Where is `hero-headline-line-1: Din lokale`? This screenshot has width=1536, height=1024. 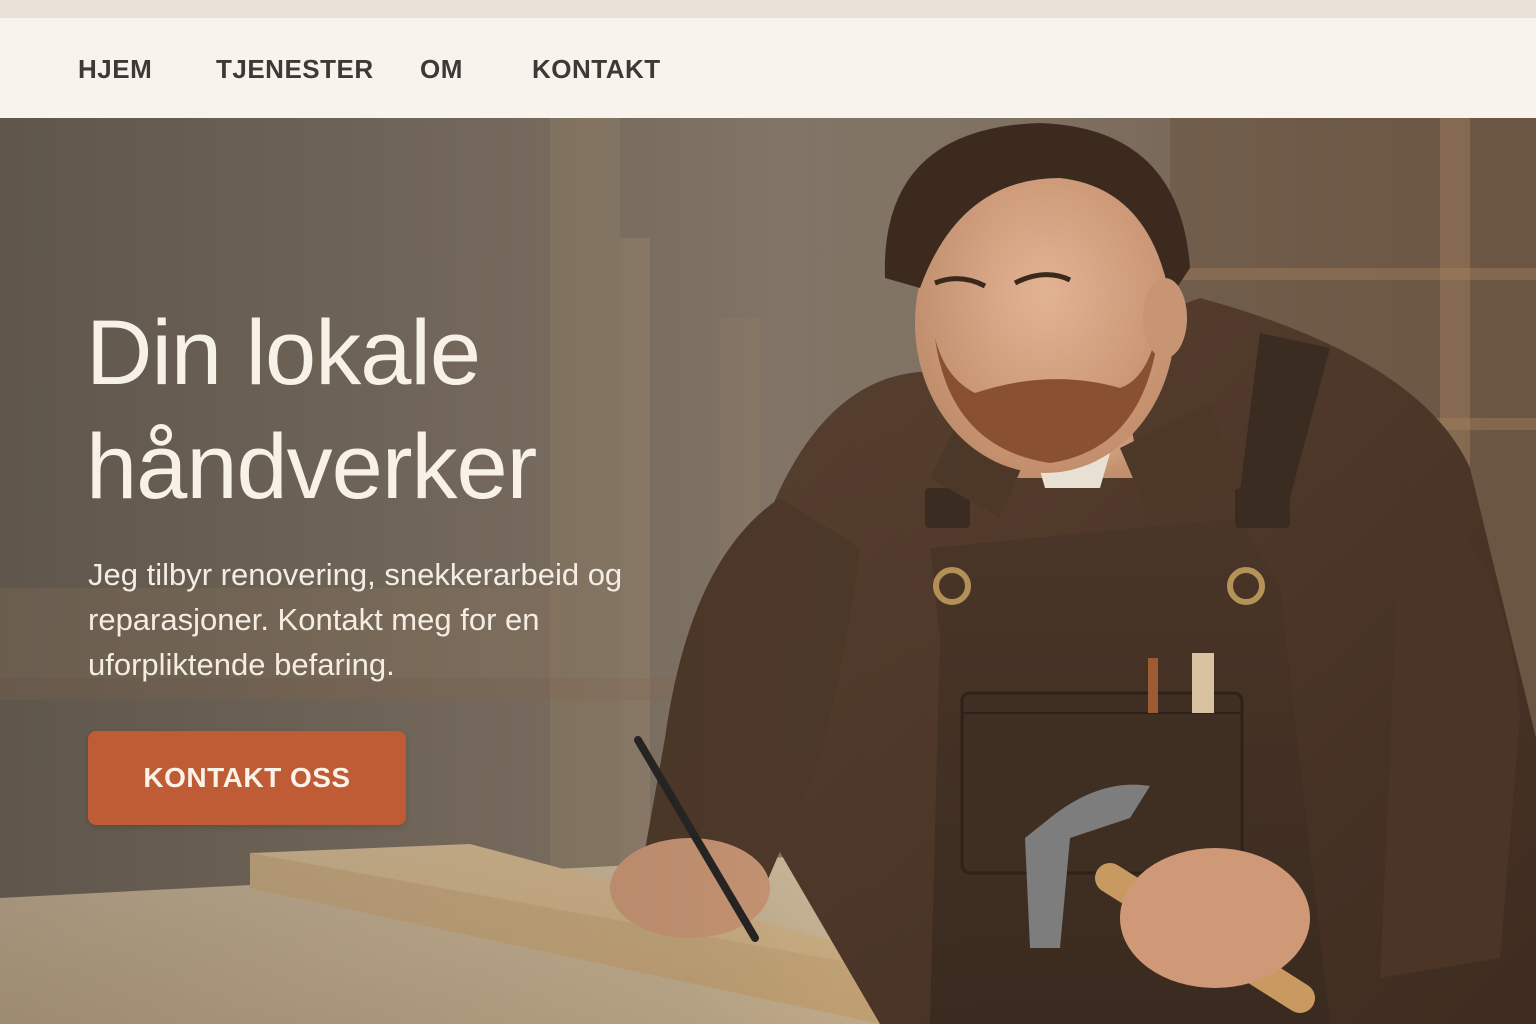
hero-headline-line-1: Din lokale is located at coordinates (283, 353).